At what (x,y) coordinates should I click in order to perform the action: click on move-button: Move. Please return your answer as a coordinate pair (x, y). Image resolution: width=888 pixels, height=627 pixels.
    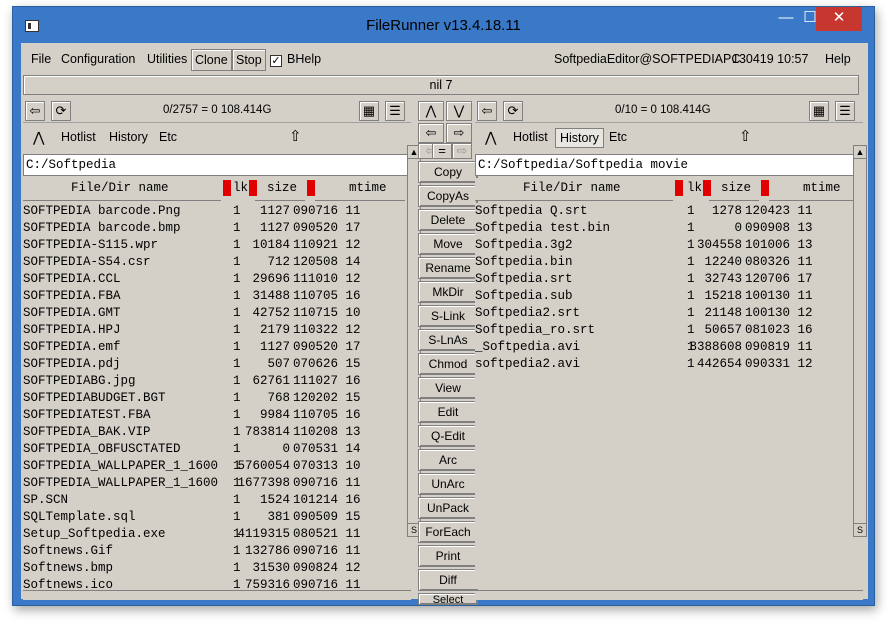
    Looking at the image, I should click on (448, 244).